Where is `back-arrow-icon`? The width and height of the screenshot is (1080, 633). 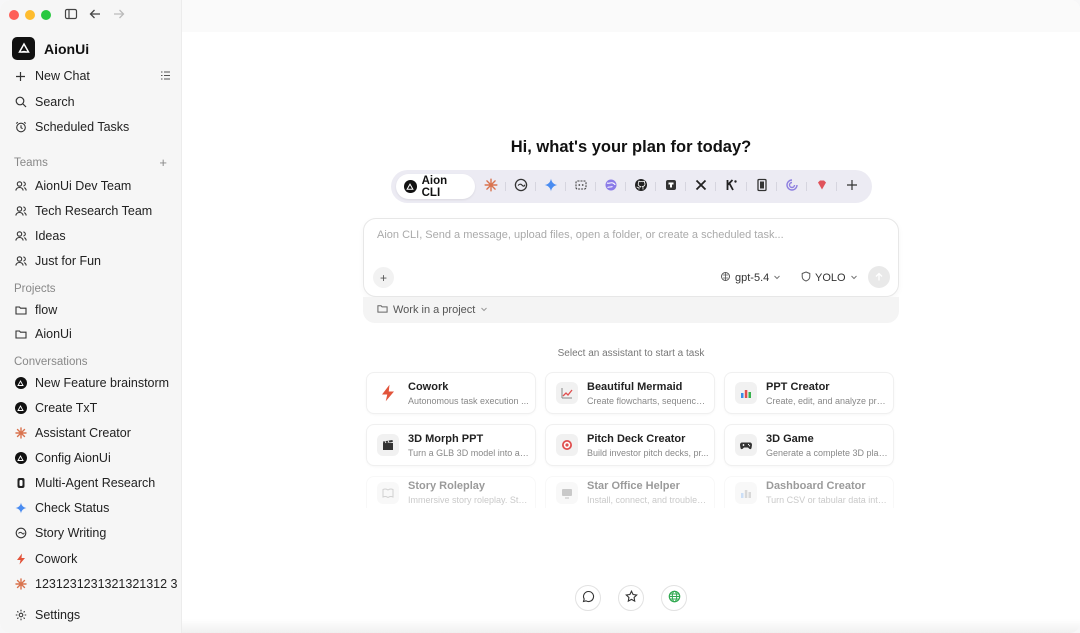 back-arrow-icon is located at coordinates (95, 14).